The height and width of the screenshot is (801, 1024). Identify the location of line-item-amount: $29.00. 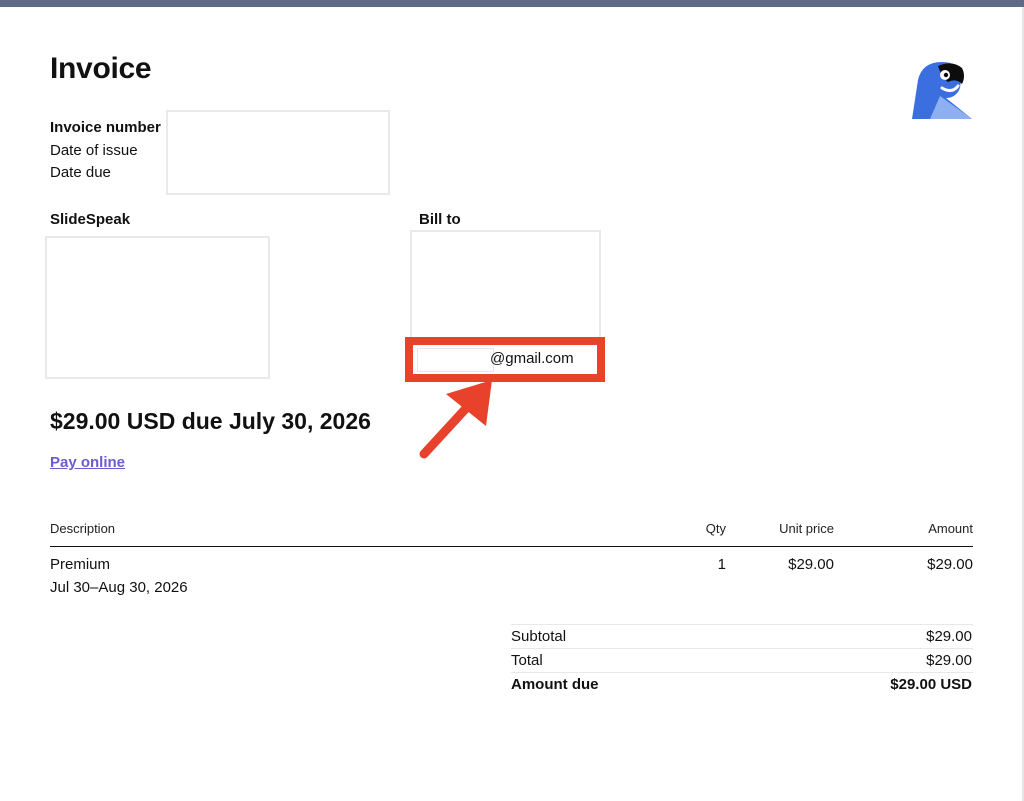
(950, 564).